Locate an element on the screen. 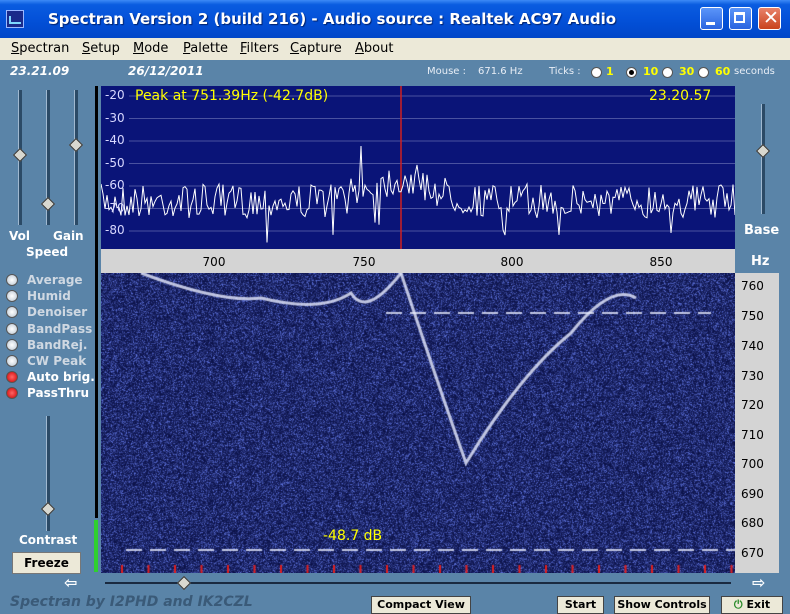 The image size is (790, 614). menu-setup: Setup is located at coordinates (101, 48).